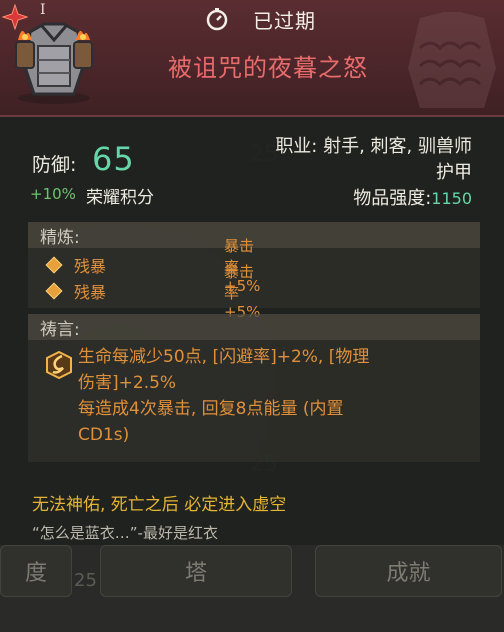 This screenshot has height=632, width=504. I want to click on stopwatch-icon, so click(217, 19).